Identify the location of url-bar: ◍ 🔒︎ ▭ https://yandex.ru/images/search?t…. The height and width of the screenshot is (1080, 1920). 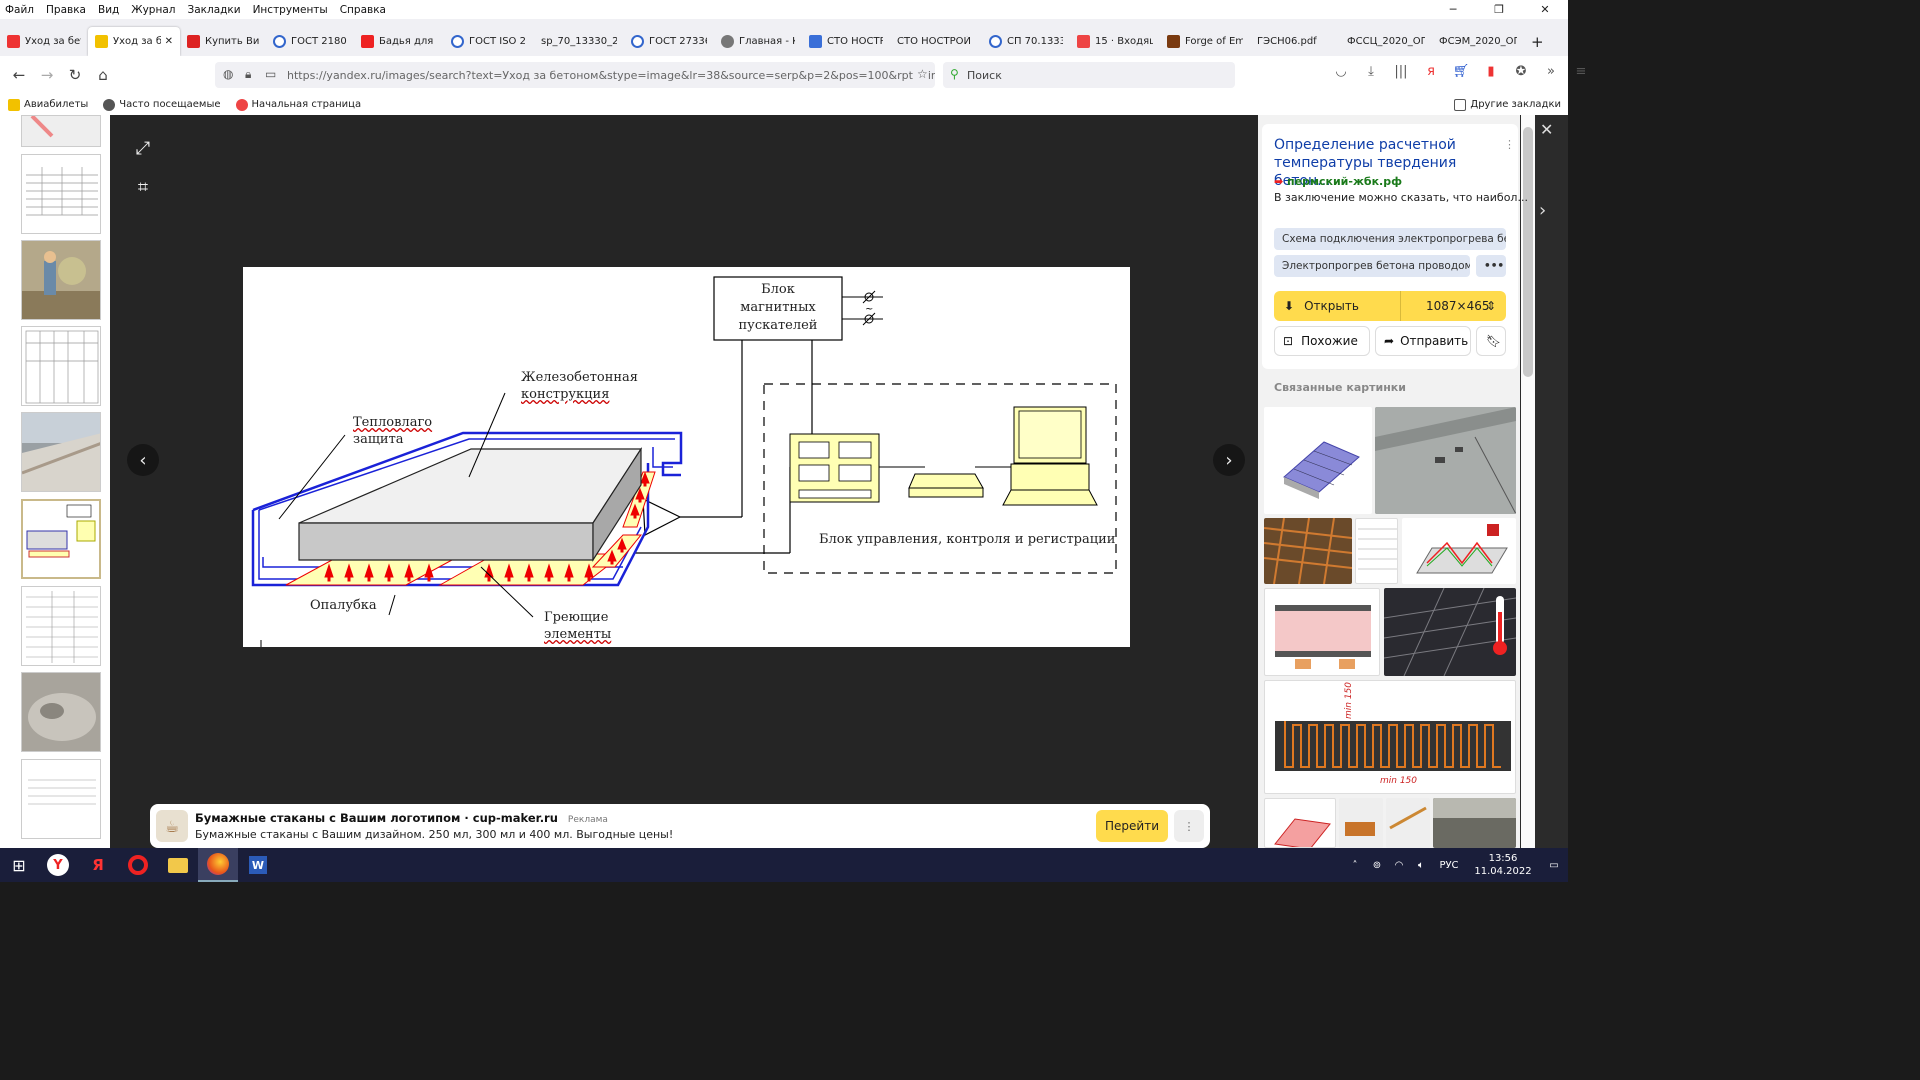
(575, 75).